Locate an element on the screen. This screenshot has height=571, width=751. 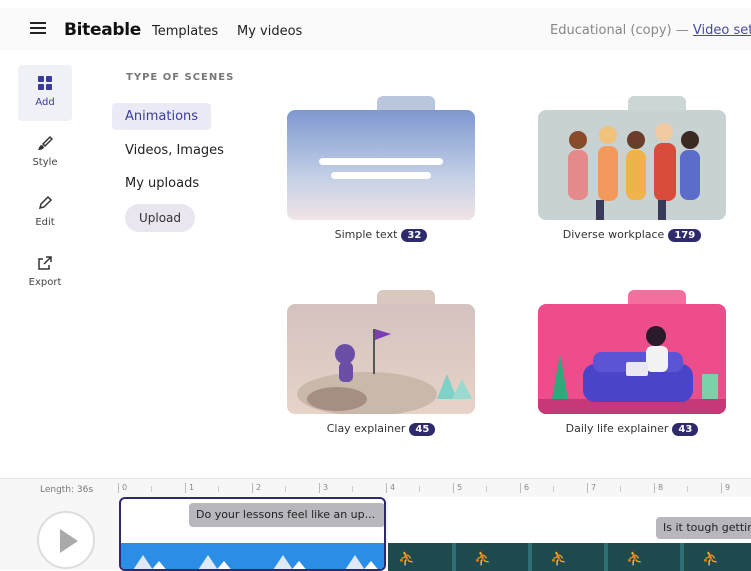
ruler-tick: 5 is located at coordinates (457, 488).